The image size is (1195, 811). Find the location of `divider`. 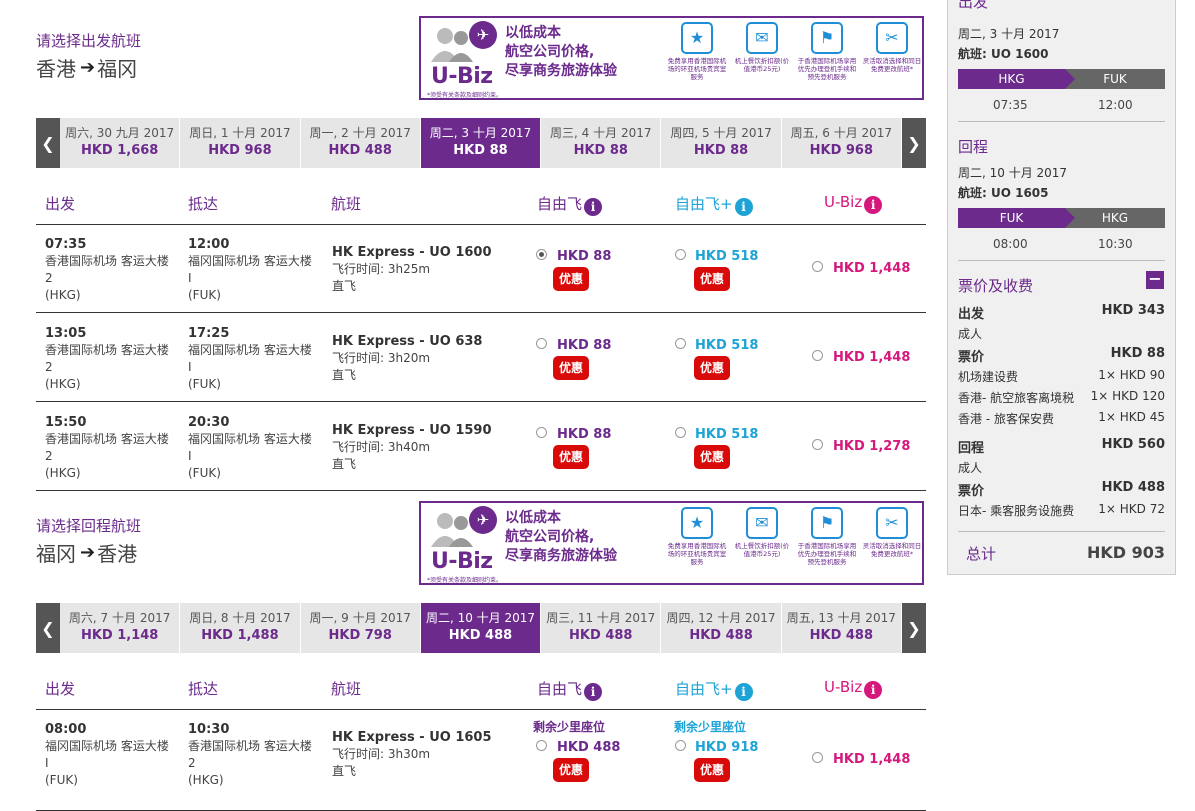

divider is located at coordinates (1061, 121).